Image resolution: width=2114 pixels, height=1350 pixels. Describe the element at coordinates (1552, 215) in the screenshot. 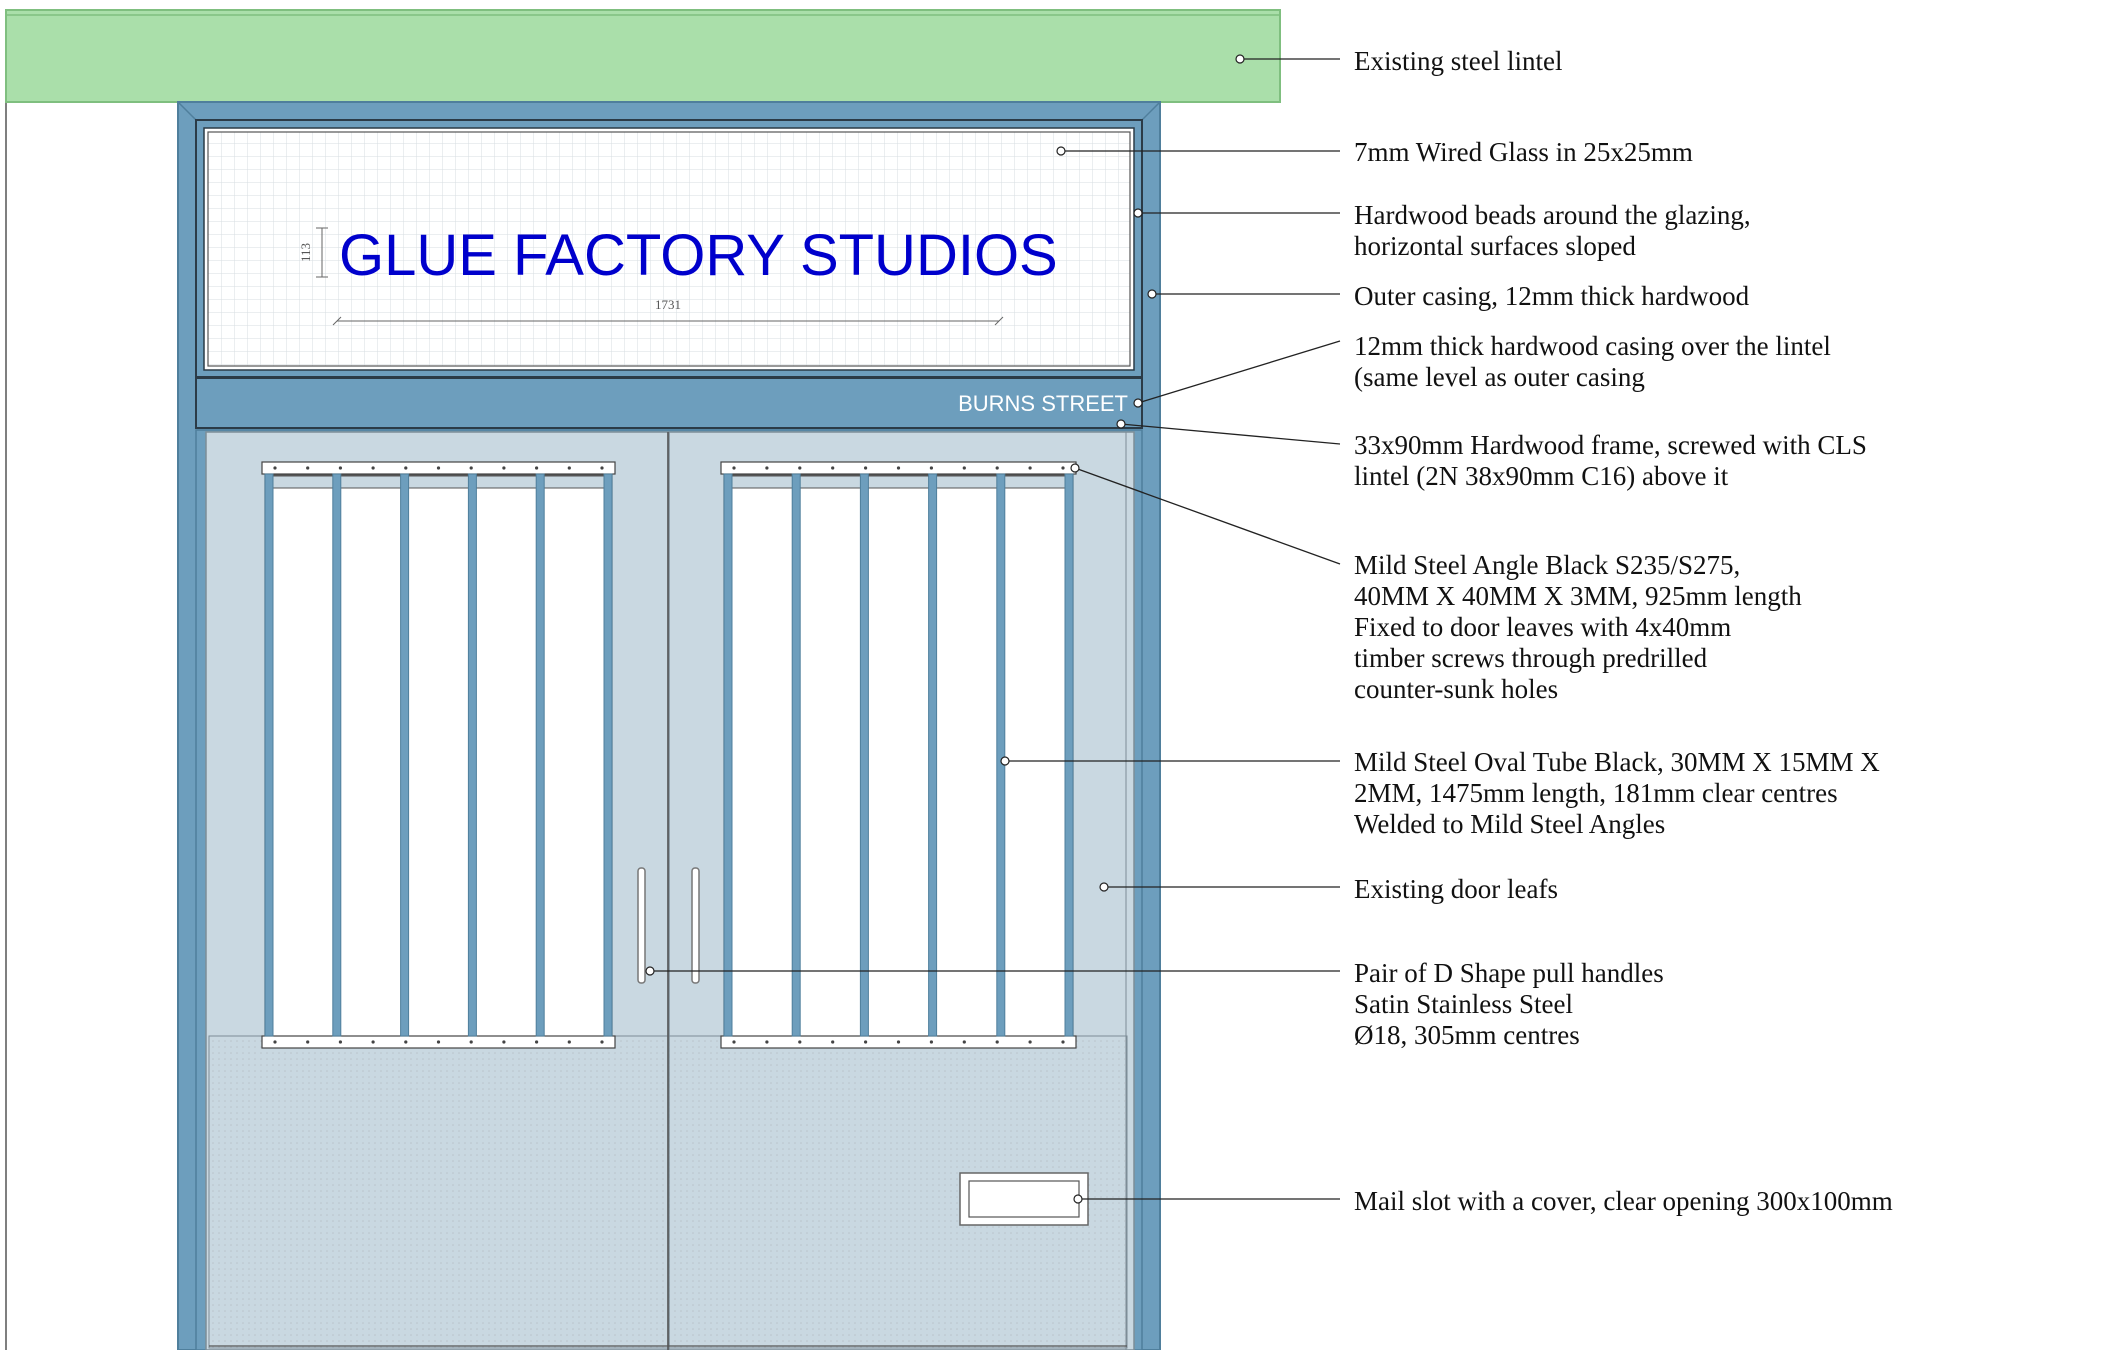

I see `annotation-text: Hardwood beads around the glazing,` at that location.